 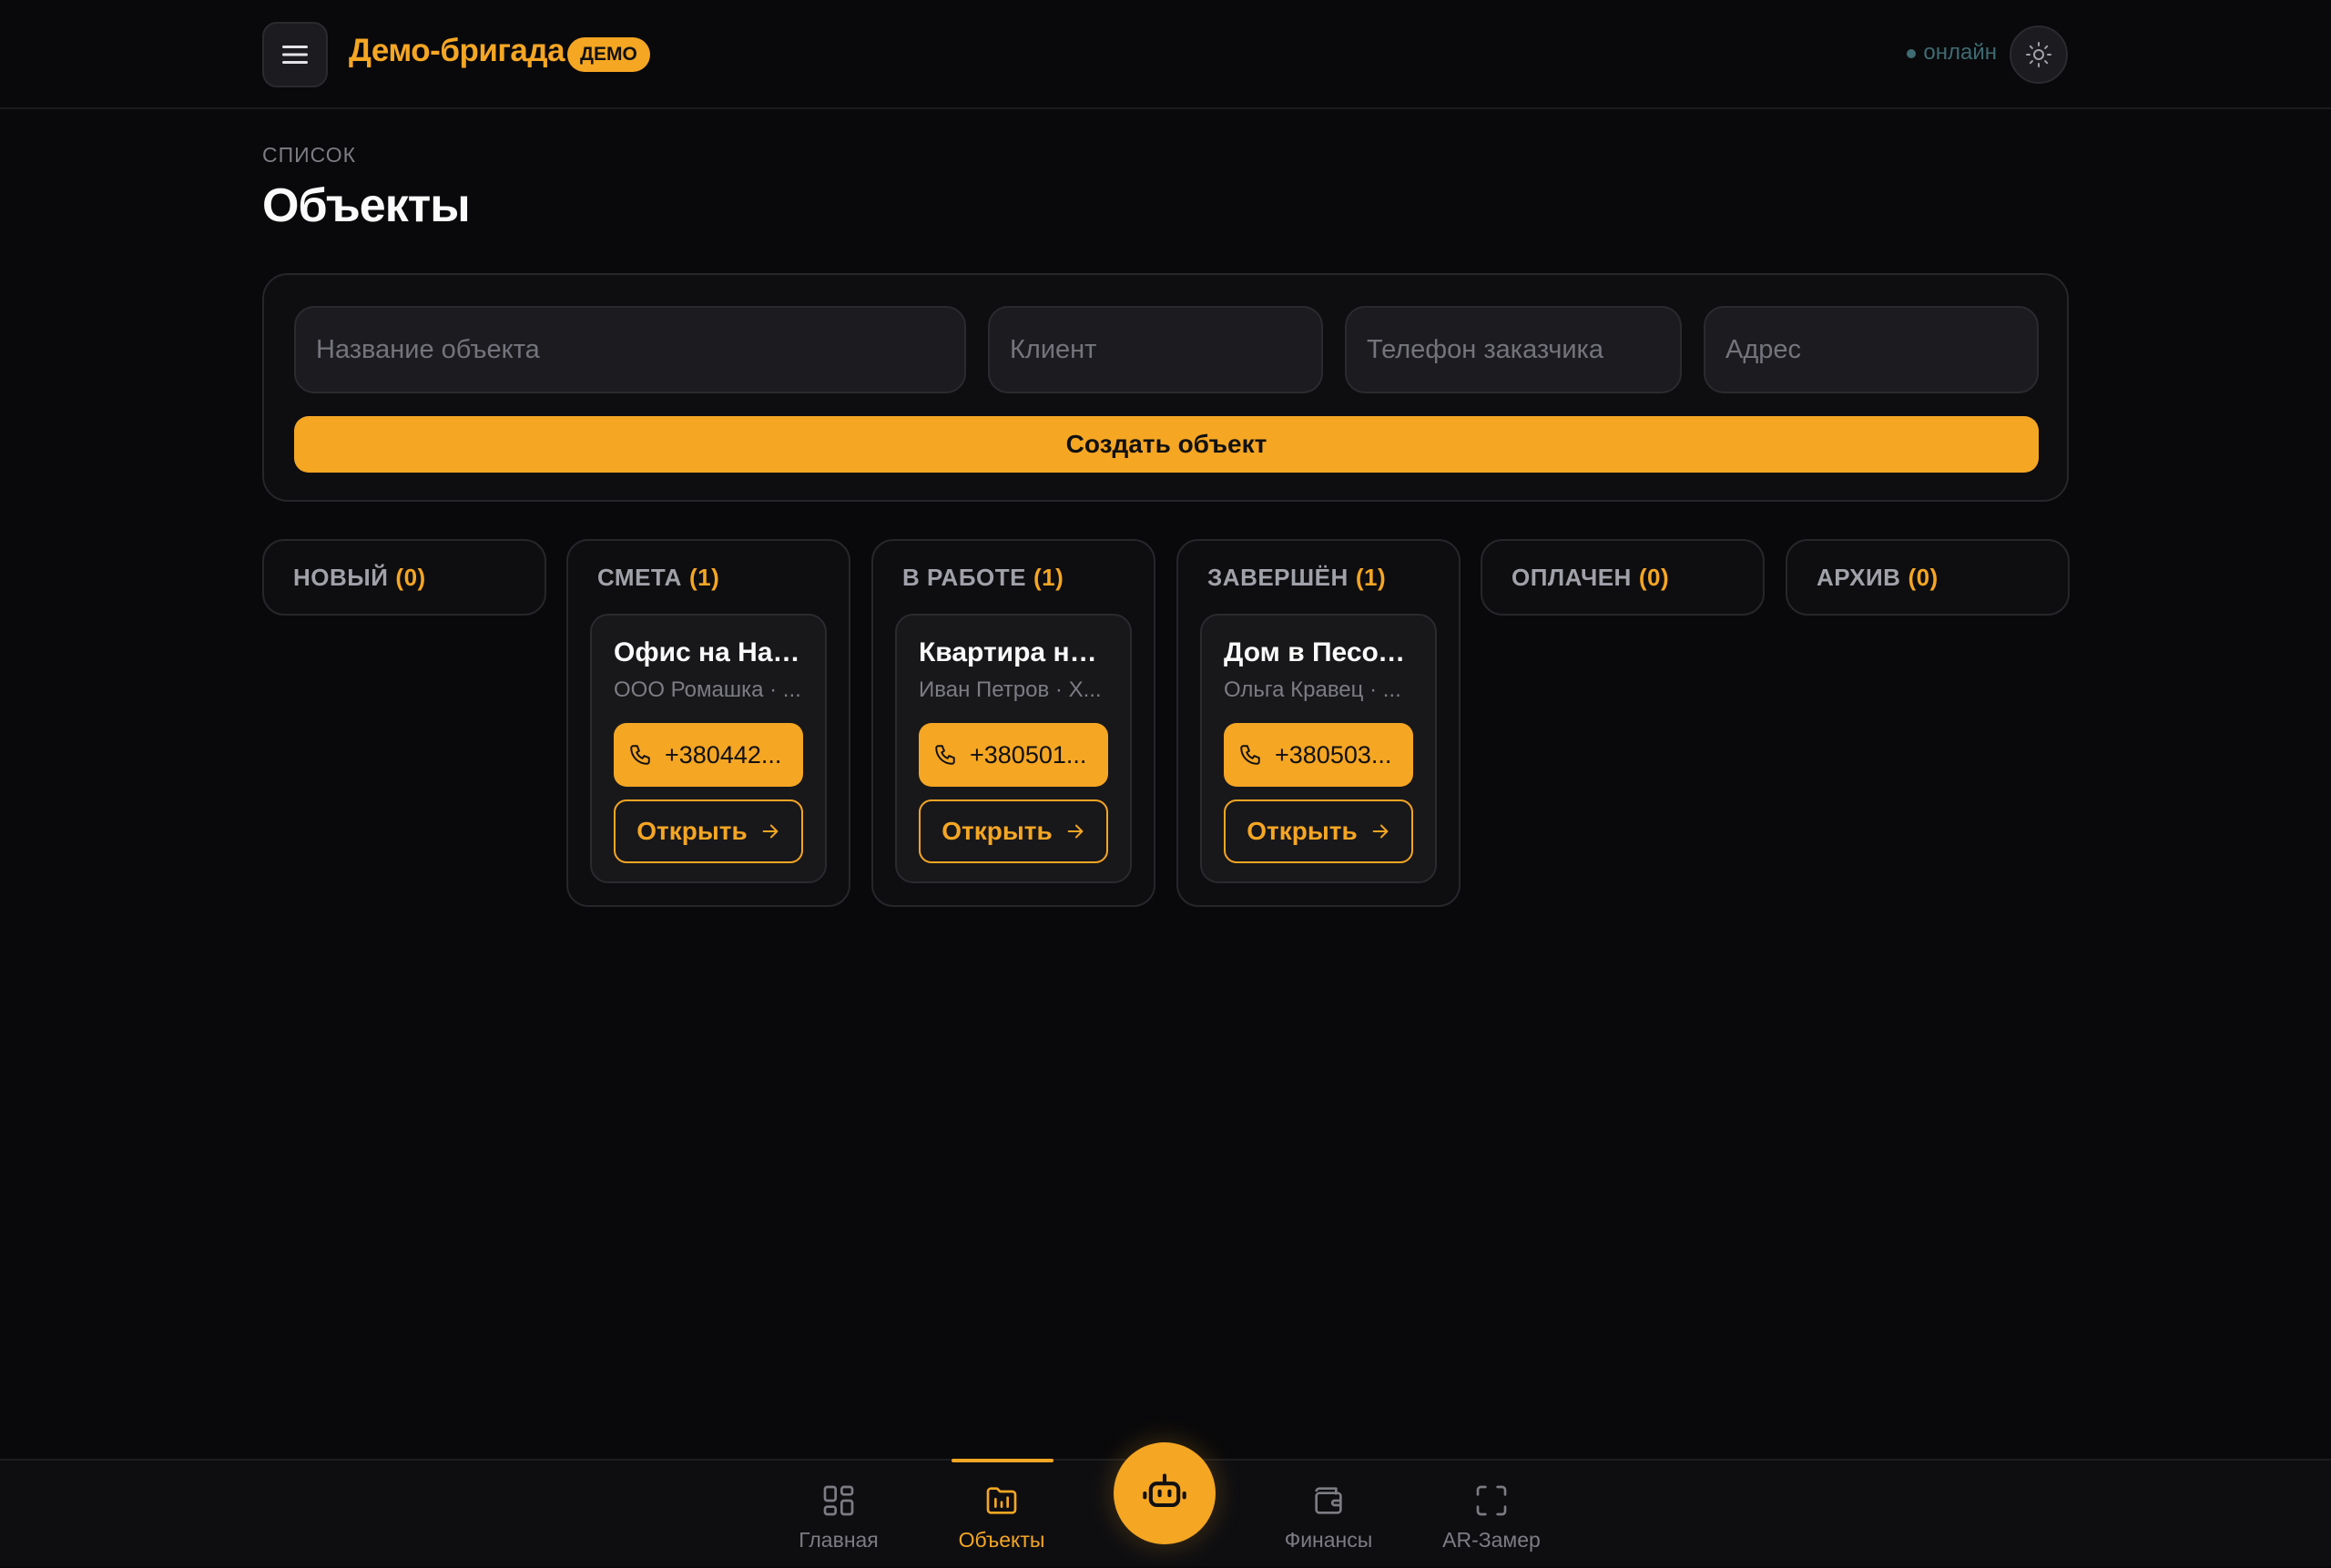 I want to click on dashboard-icon, so click(x=838, y=1500).